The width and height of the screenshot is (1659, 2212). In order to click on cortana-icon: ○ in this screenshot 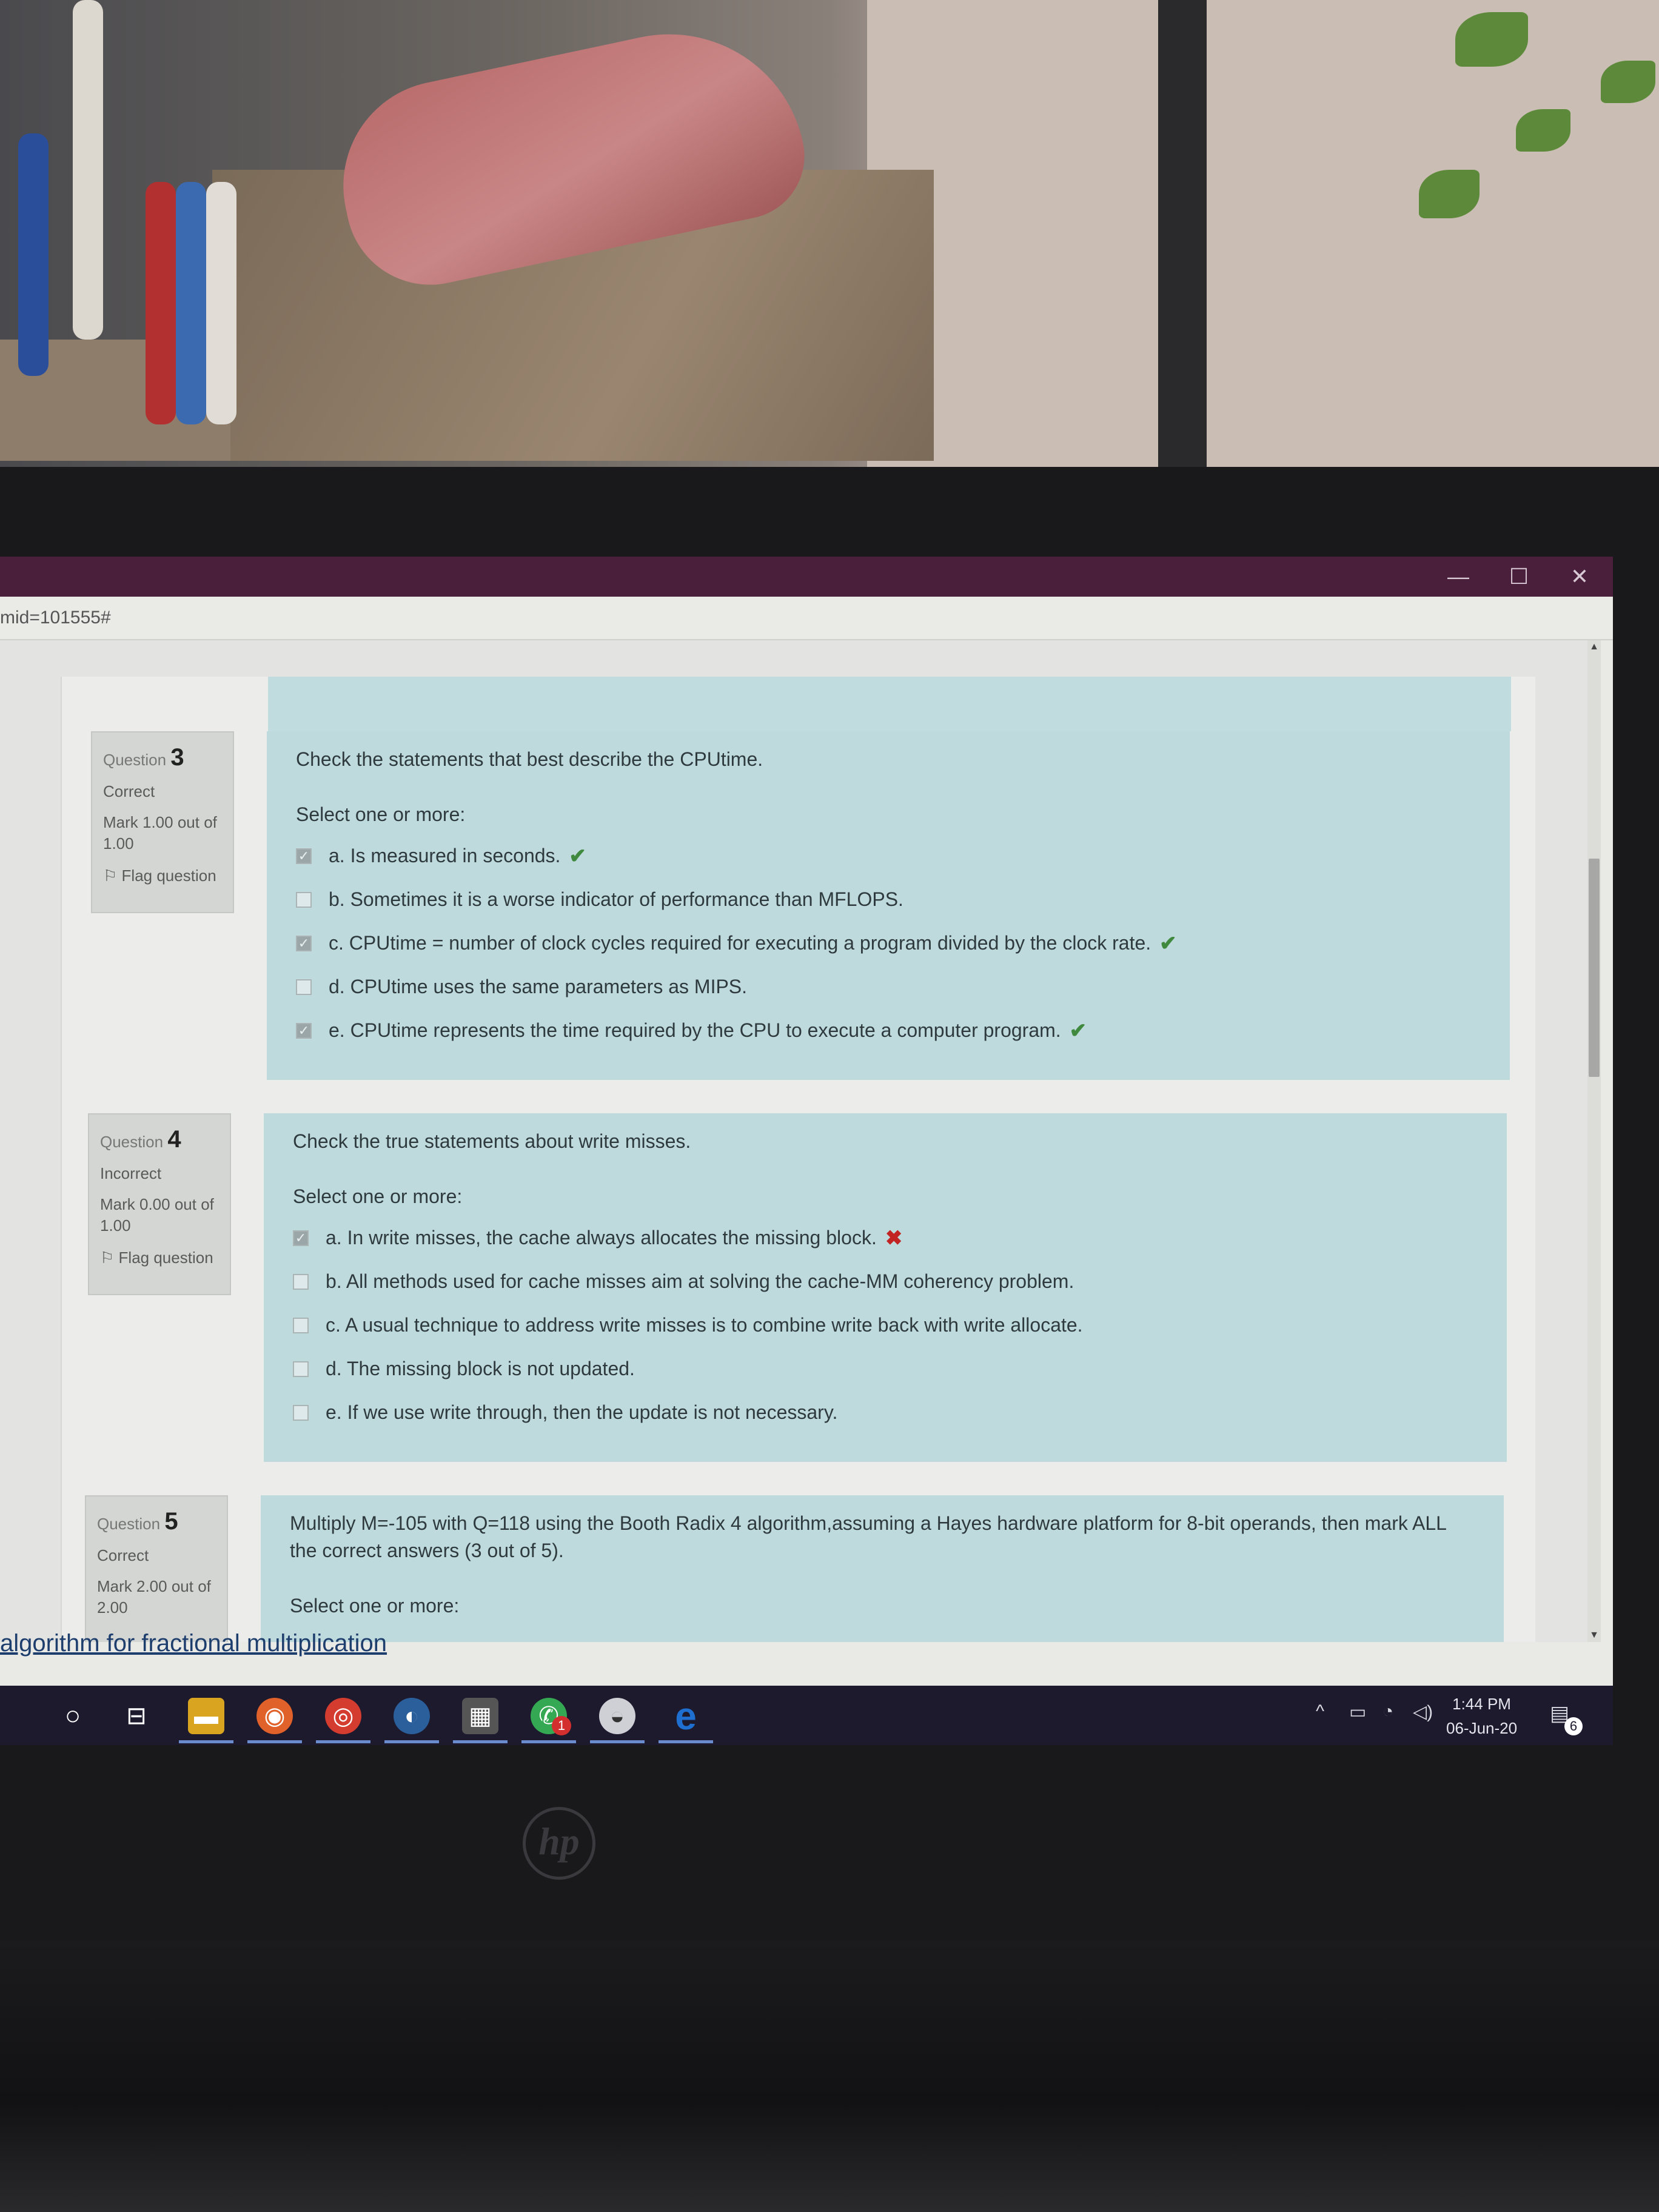, I will do `click(73, 1716)`.